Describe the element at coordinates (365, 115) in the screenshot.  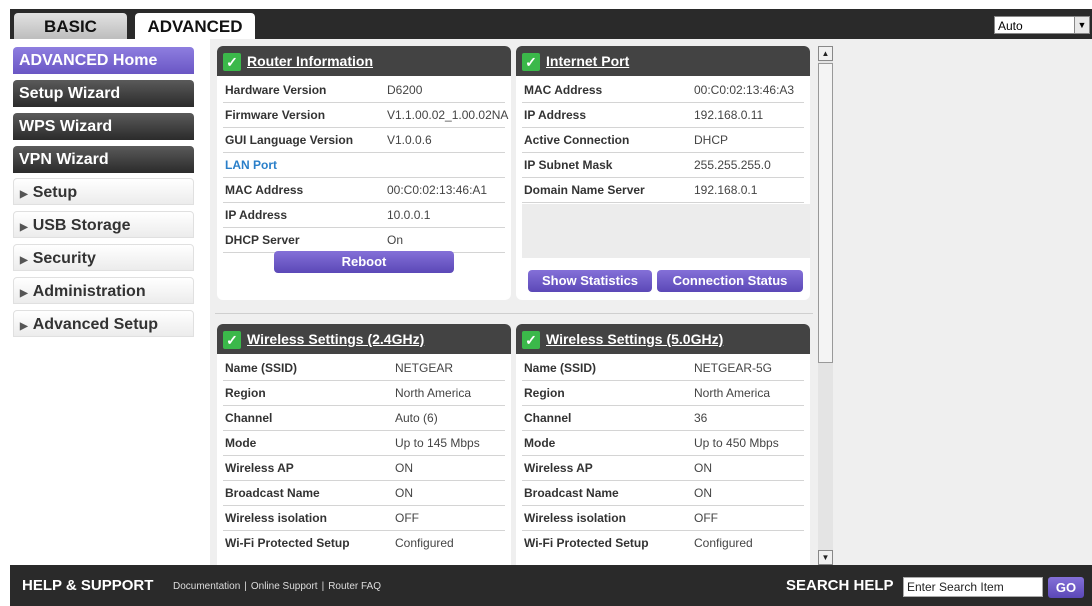
I see `table-row: Firmware Version V1.1.00.02_1.00.02NA` at that location.